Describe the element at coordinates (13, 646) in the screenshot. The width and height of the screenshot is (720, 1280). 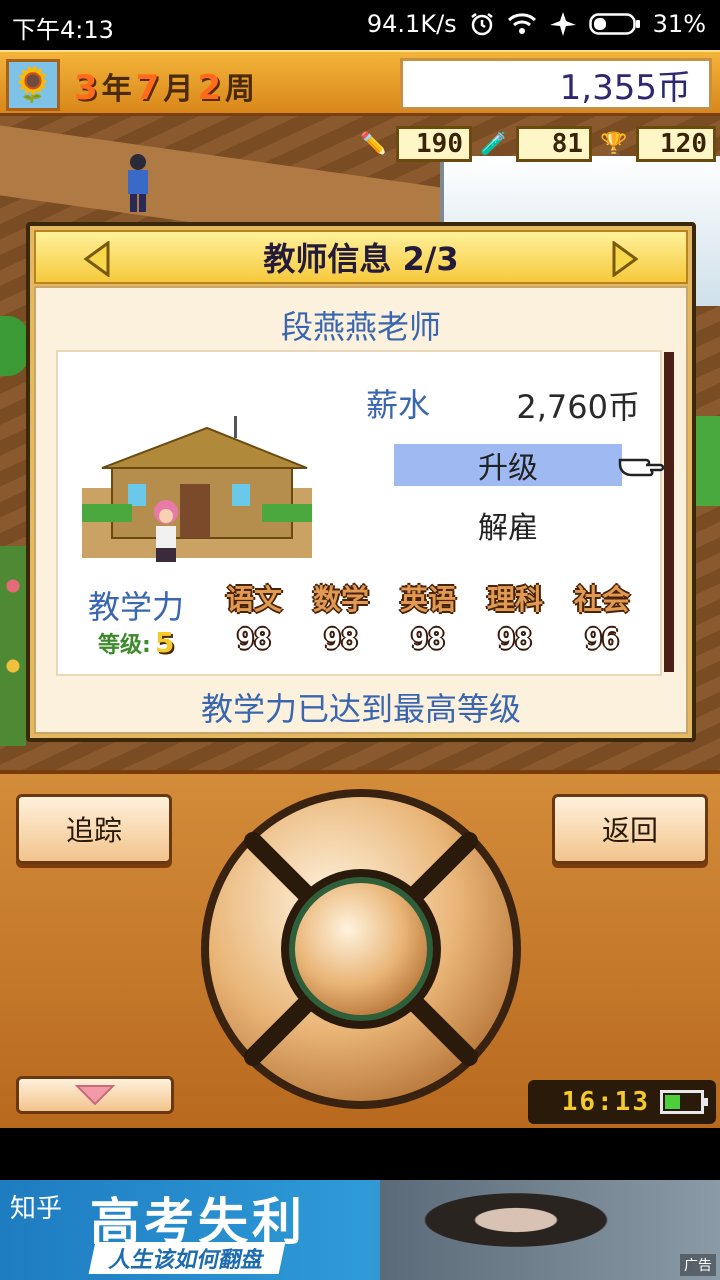
I see `scene-flowers` at that location.